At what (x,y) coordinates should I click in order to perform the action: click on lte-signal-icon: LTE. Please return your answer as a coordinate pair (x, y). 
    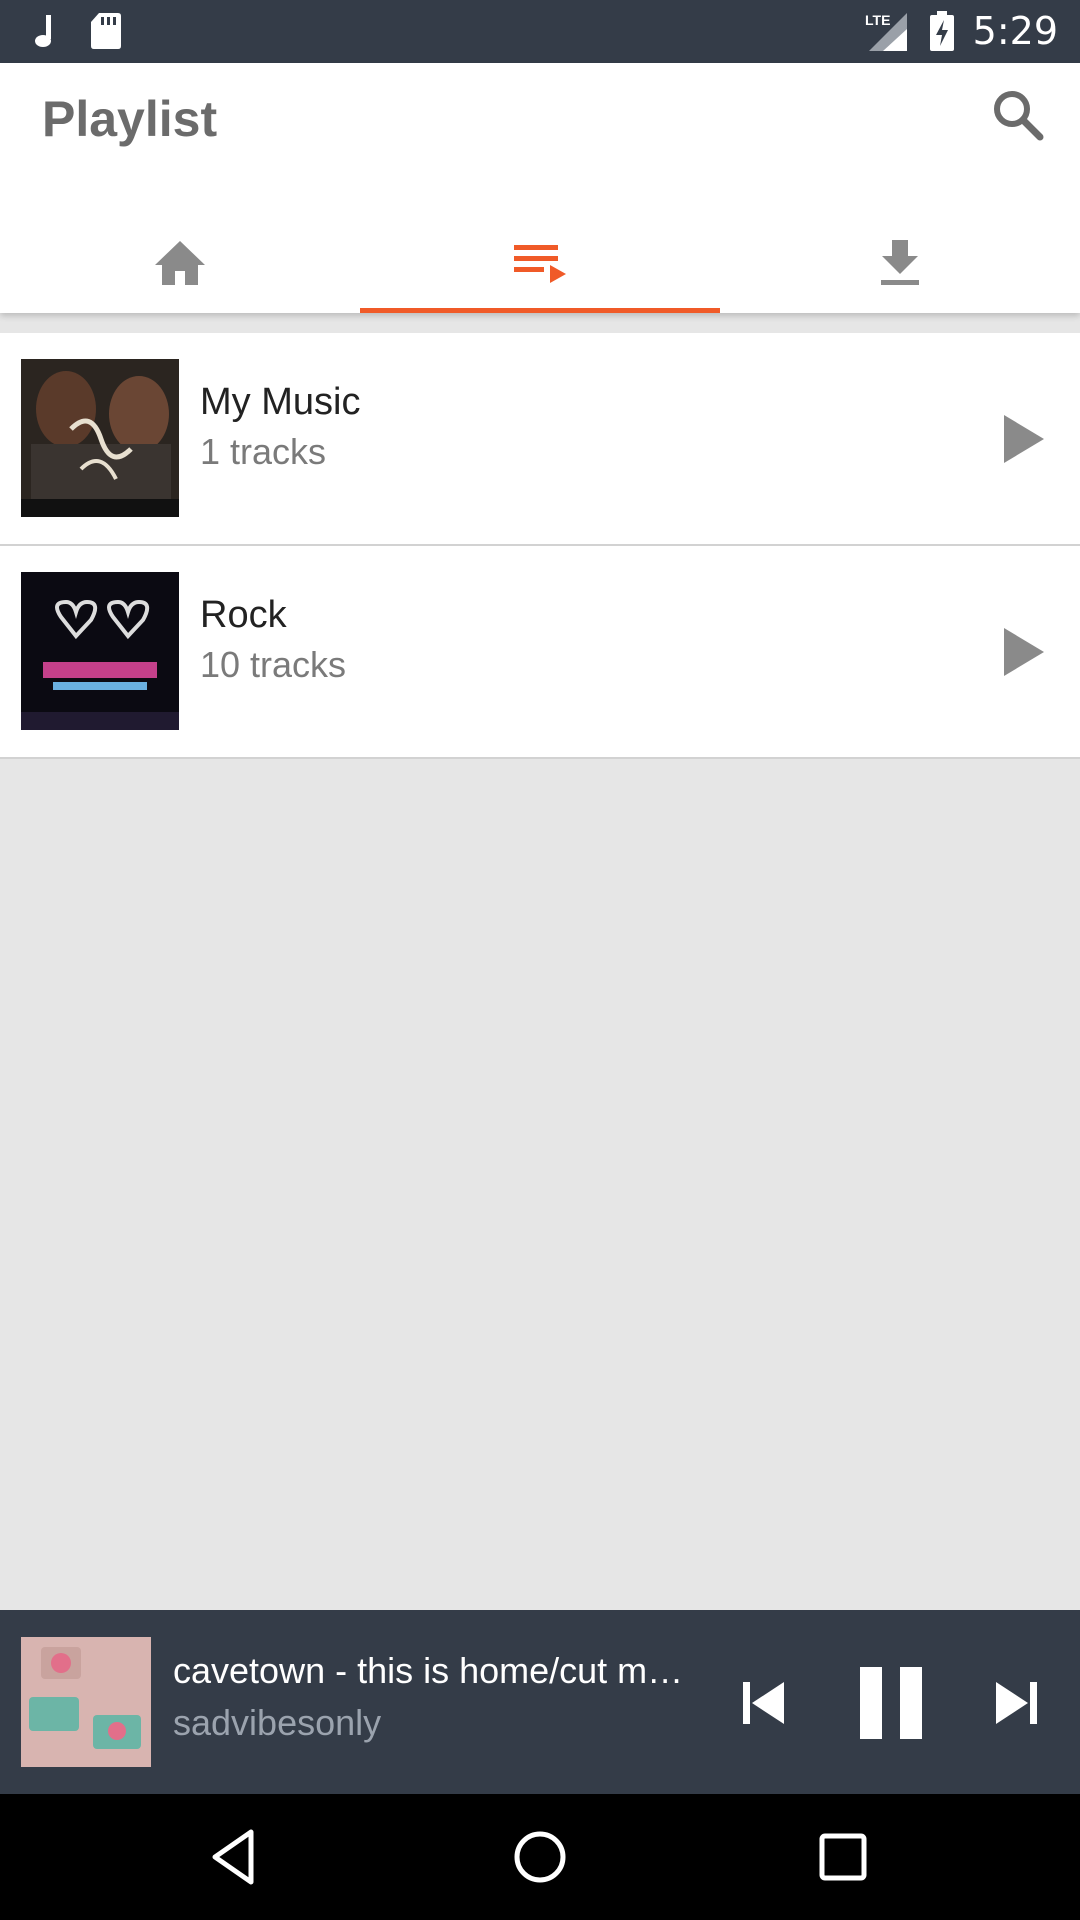
    Looking at the image, I should click on (886, 31).